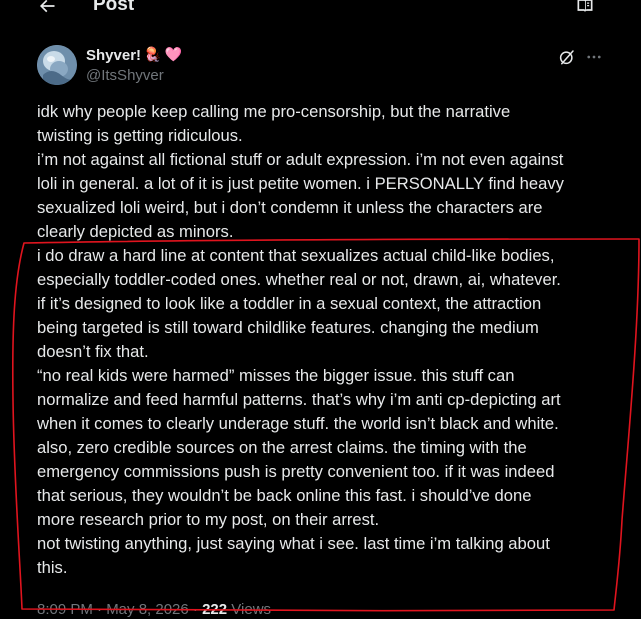 This screenshot has height=619, width=641. Describe the element at coordinates (47, 6) in the screenshot. I see `arrow-left-icon` at that location.